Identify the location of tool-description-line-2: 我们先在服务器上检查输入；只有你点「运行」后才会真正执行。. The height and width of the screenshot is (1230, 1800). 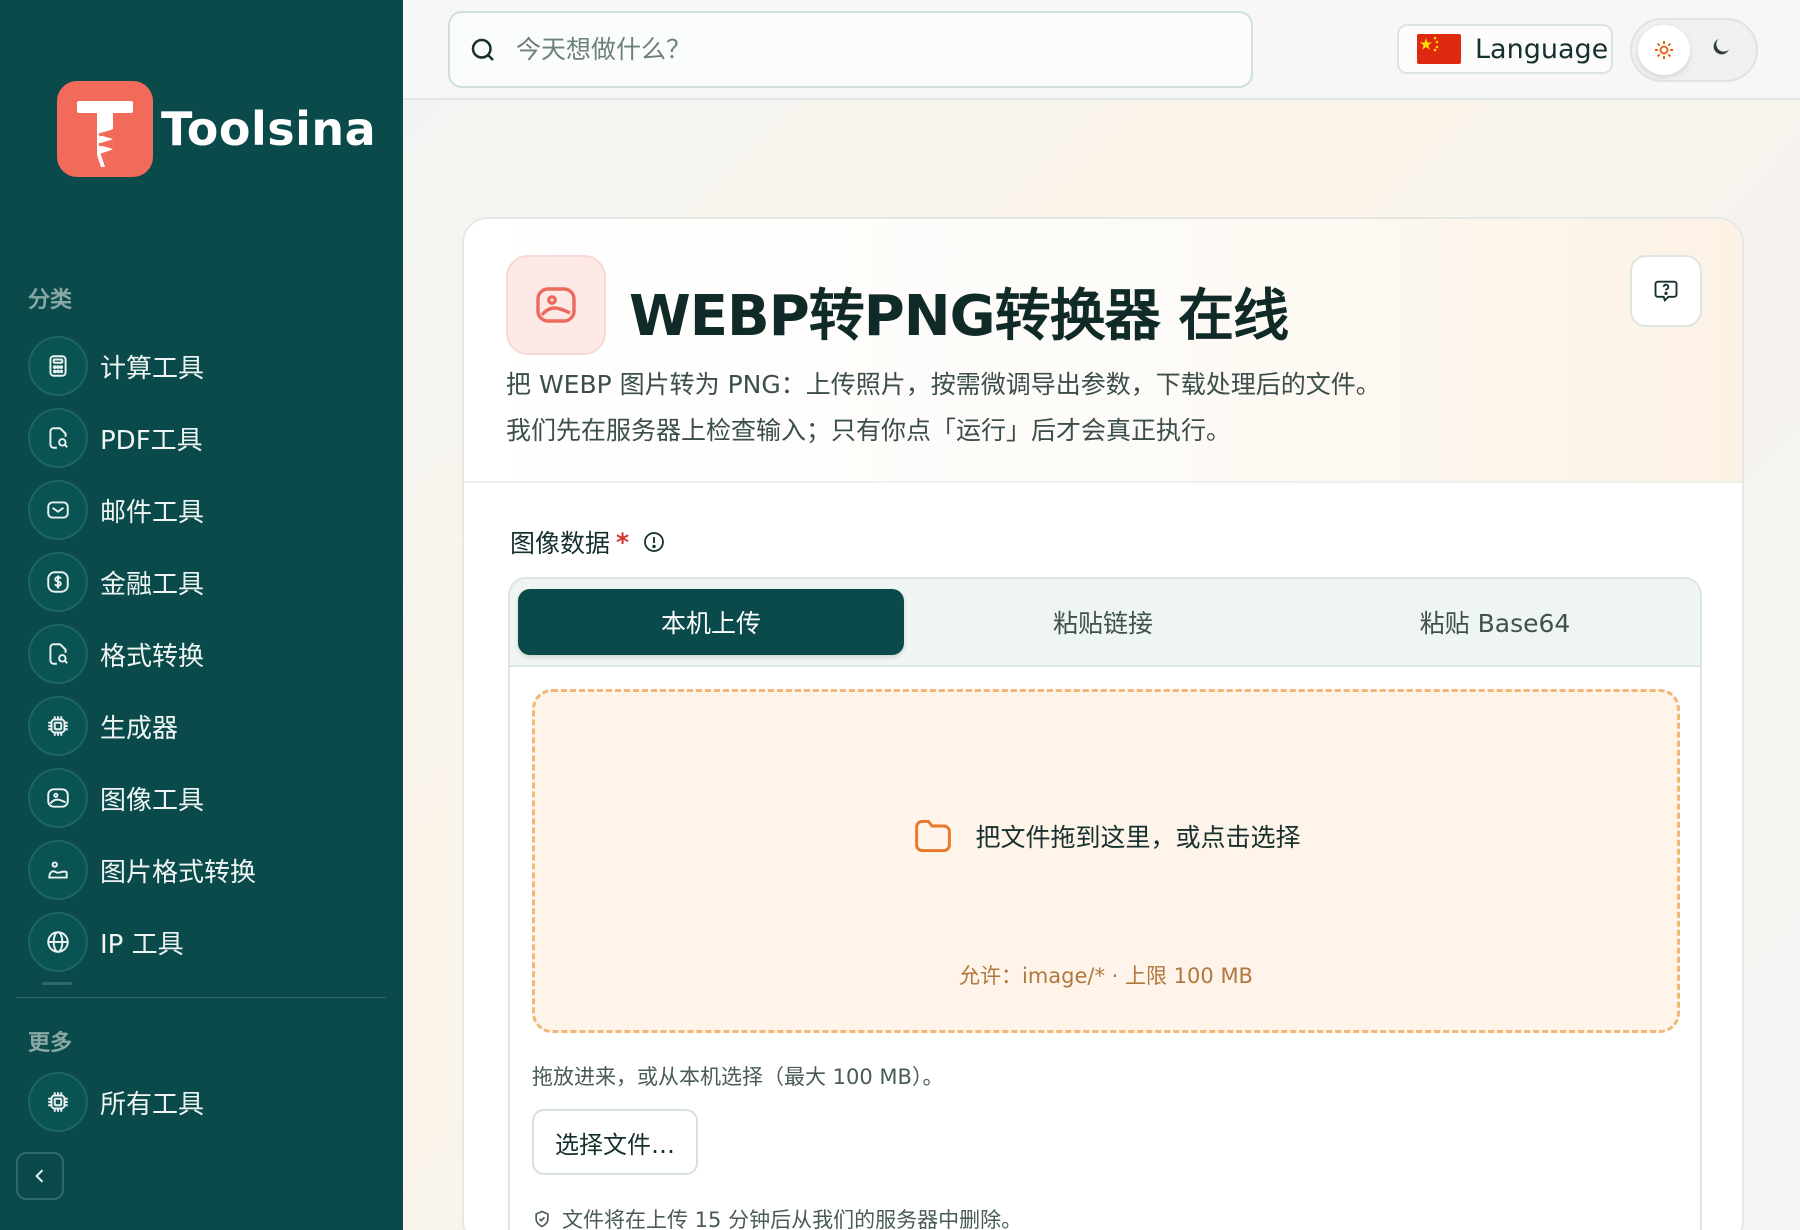
(869, 430).